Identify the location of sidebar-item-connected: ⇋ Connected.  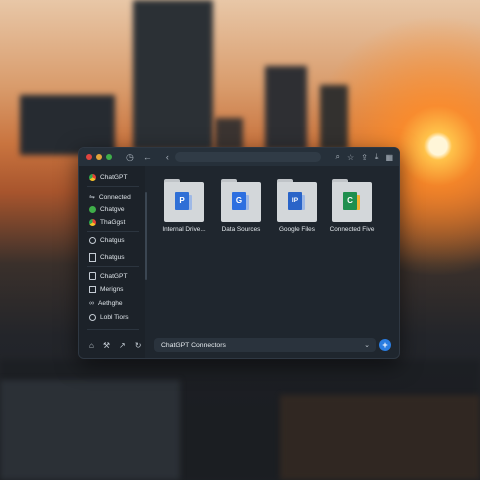
(110, 197).